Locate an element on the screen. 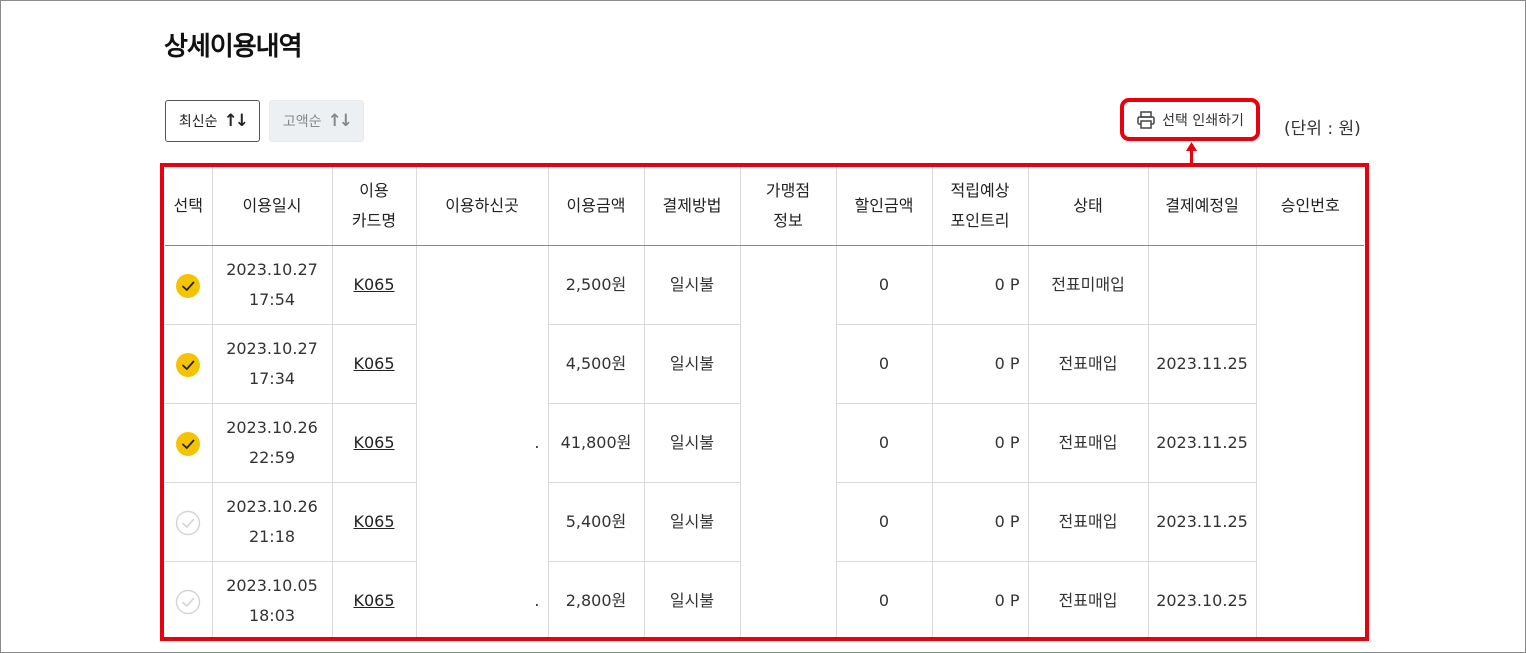  column-header: 가맹점 정보 is located at coordinates (788, 206).